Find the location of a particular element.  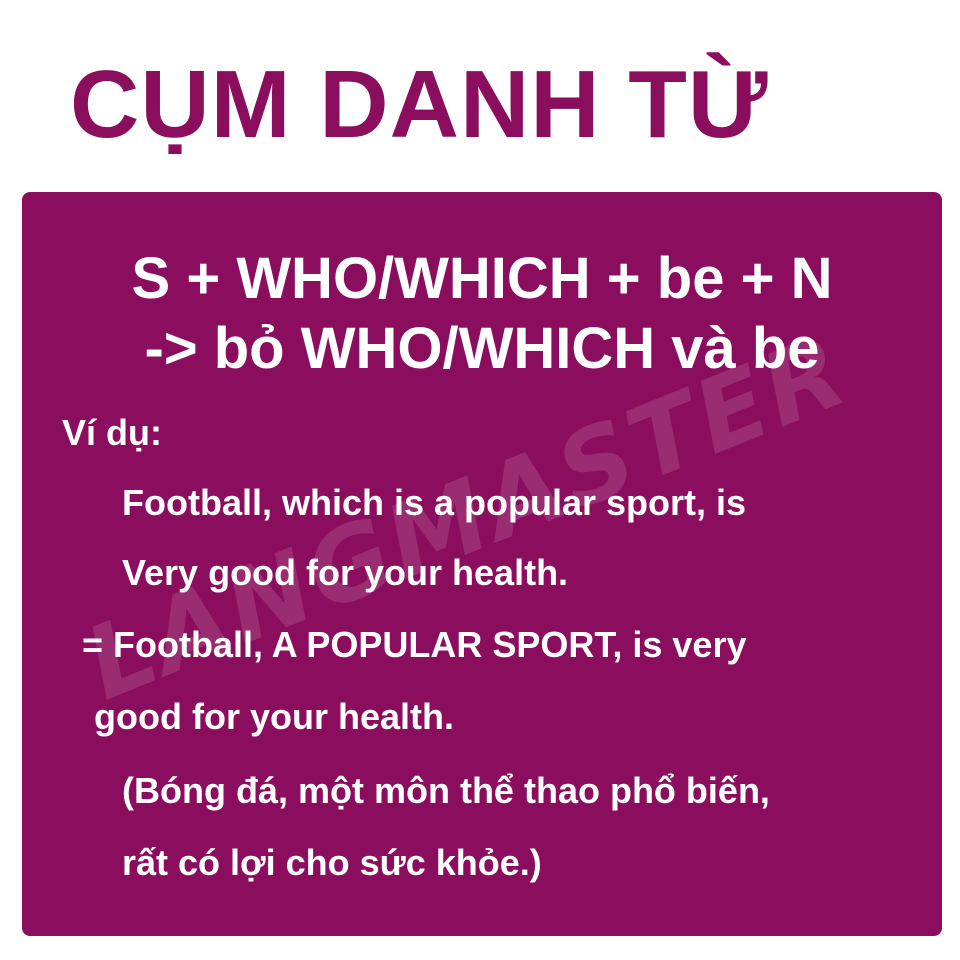

formula-line-2: -> bỏ WHO/WHICH và be is located at coordinates (482, 348).